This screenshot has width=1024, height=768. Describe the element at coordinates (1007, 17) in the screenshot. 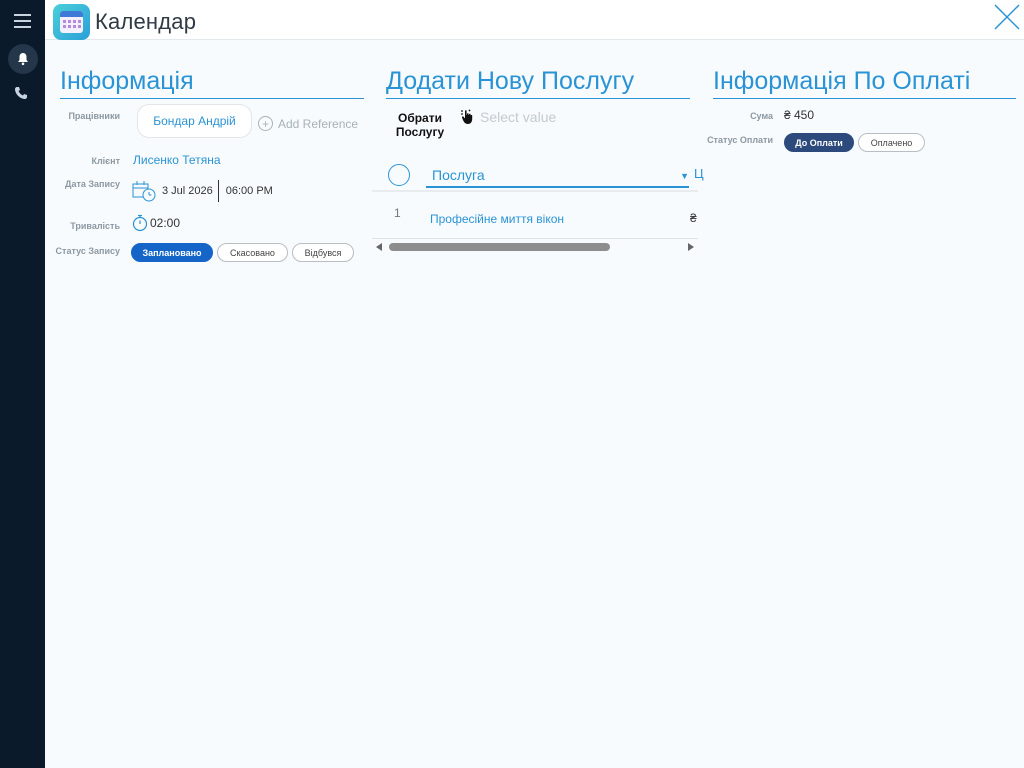

I see `close-icon` at that location.